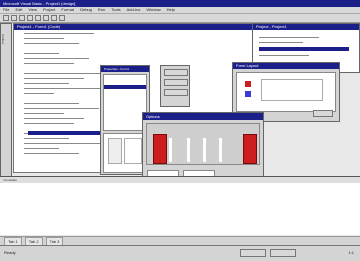 This screenshot has width=360, height=261. What do you see at coordinates (351, 252) in the screenshot?
I see `status-right: 1:1` at bounding box center [351, 252].